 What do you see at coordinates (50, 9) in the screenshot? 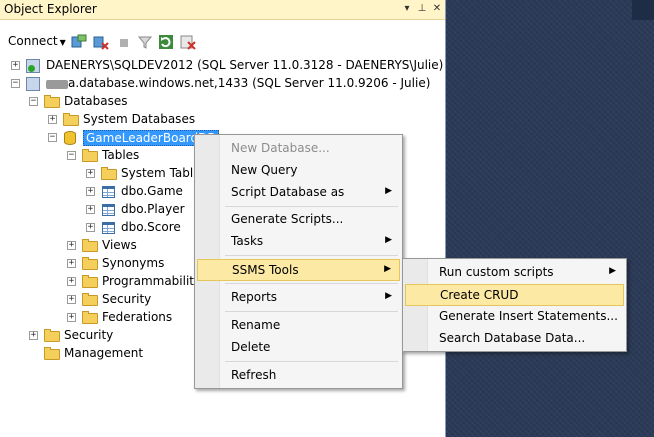
I see `panel-title: Object Explorer` at bounding box center [50, 9].